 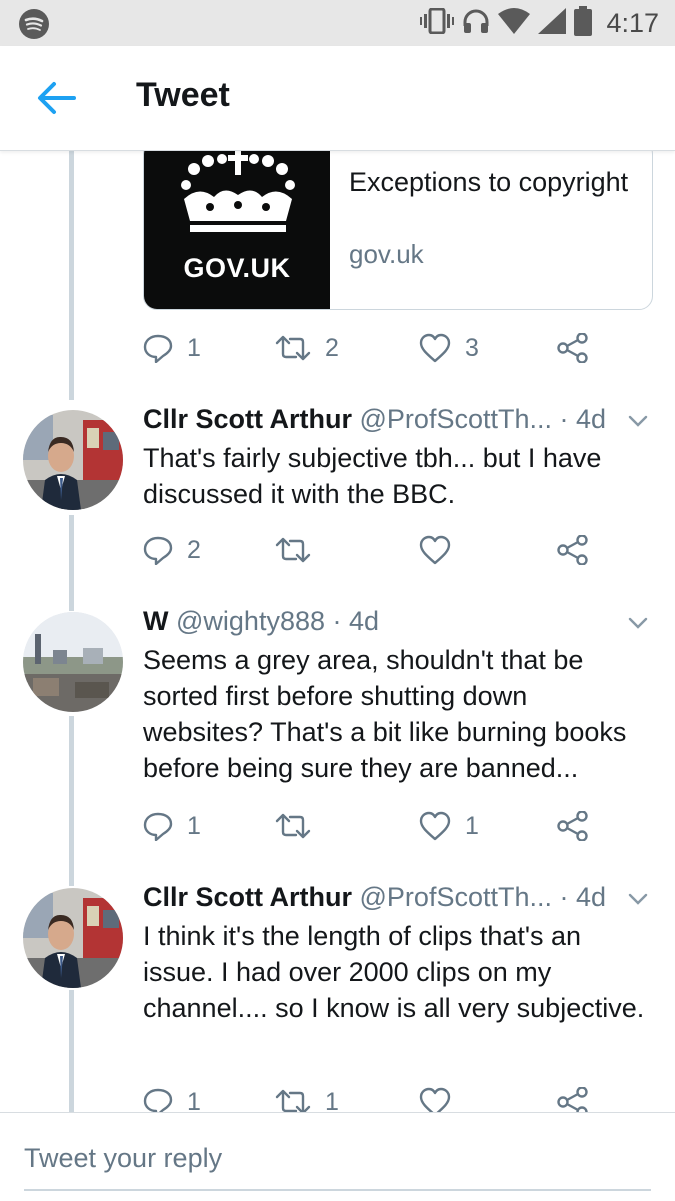 I want to click on link-card-thumbnail: GOV.UK, so click(x=237, y=225).